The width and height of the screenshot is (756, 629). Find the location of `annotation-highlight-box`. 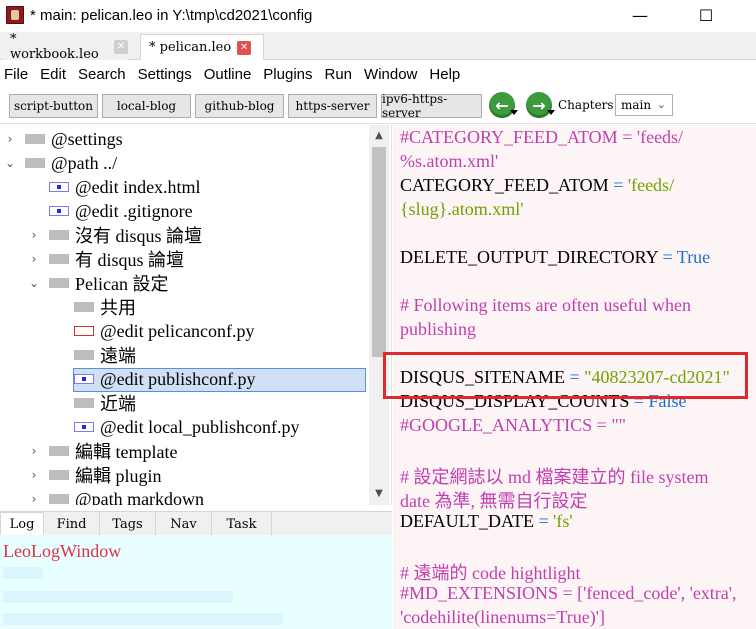

annotation-highlight-box is located at coordinates (565, 375).